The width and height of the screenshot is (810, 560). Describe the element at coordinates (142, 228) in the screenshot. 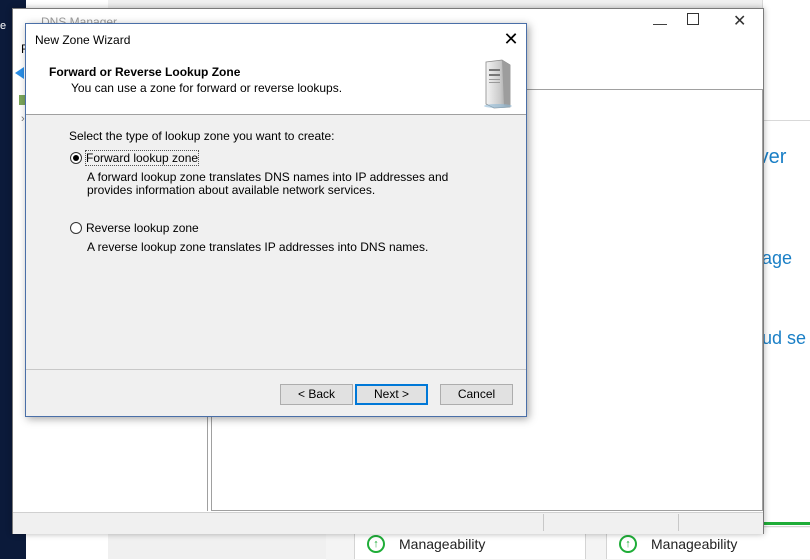

I see `reverse-lookup-label: Reverse lookup zone` at that location.